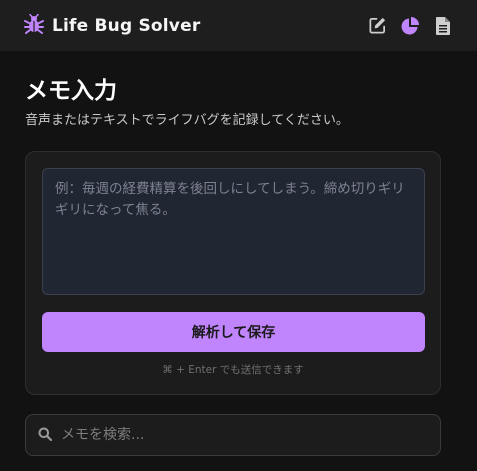 This screenshot has height=471, width=477. Describe the element at coordinates (250, 435) in the screenshot. I see `search-input` at that location.